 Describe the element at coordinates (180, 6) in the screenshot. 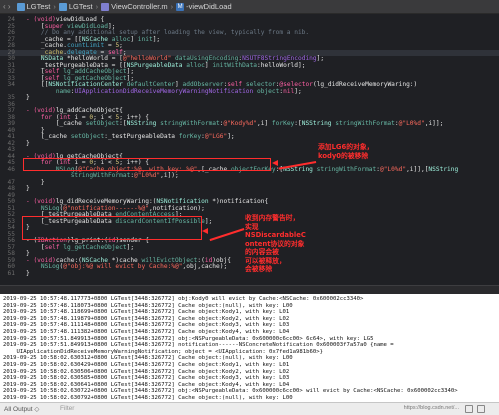

I see `method-icon: M` at that location.